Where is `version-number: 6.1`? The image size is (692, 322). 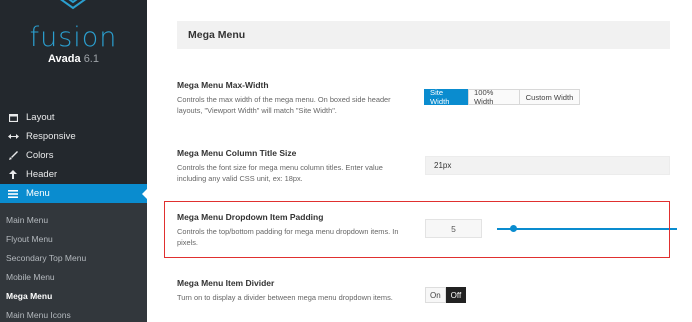
version-number: 6.1 is located at coordinates (91, 59).